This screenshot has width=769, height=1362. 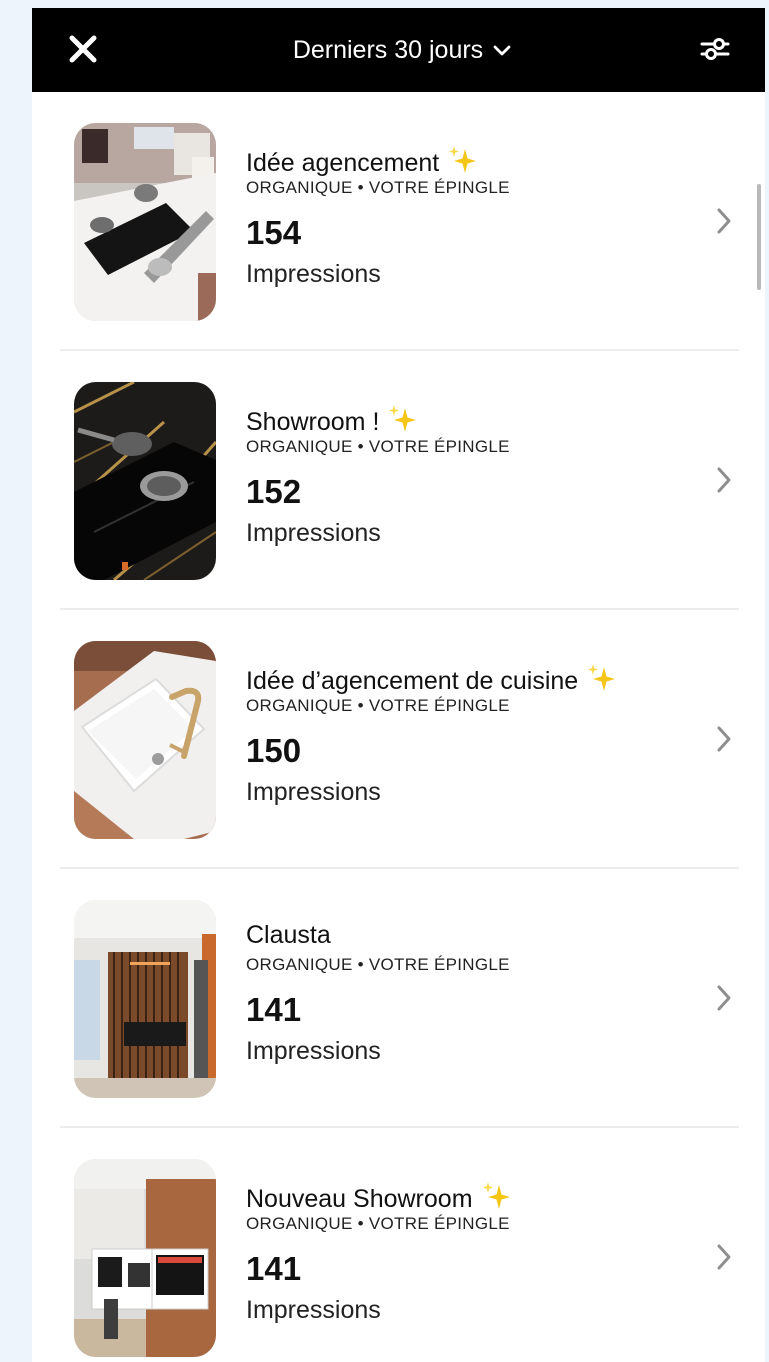 I want to click on close-icon, so click(x=83, y=49).